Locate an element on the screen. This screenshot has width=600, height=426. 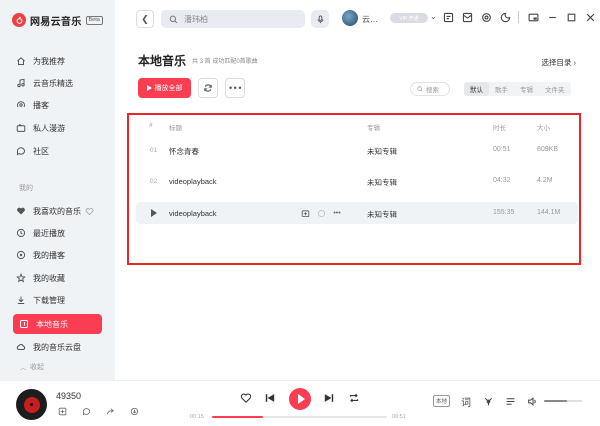
voice-search-button is located at coordinates (320, 19).